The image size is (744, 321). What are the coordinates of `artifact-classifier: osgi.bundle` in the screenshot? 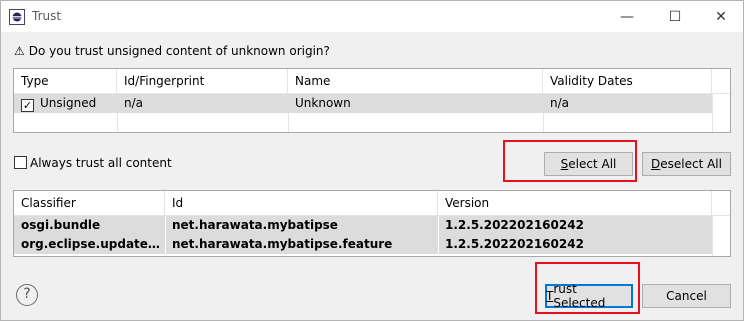 It's located at (61, 225).